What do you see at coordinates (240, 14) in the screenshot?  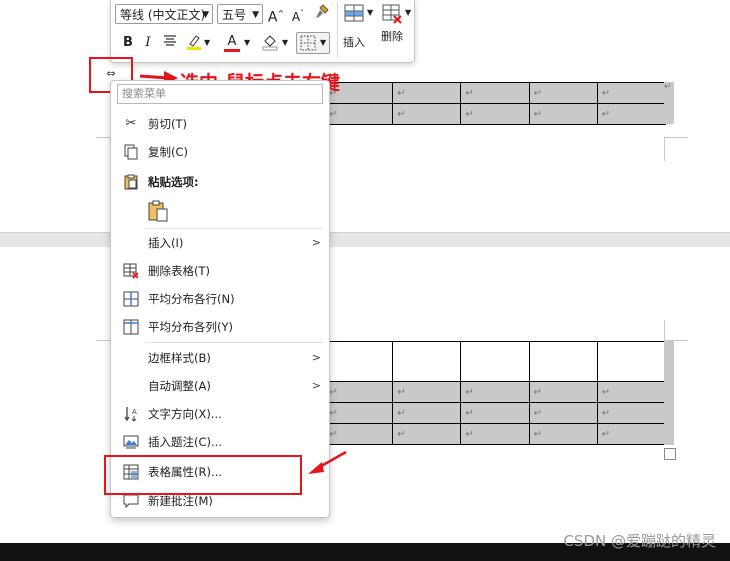 I see `font-size-combo: 五号 ▼` at bounding box center [240, 14].